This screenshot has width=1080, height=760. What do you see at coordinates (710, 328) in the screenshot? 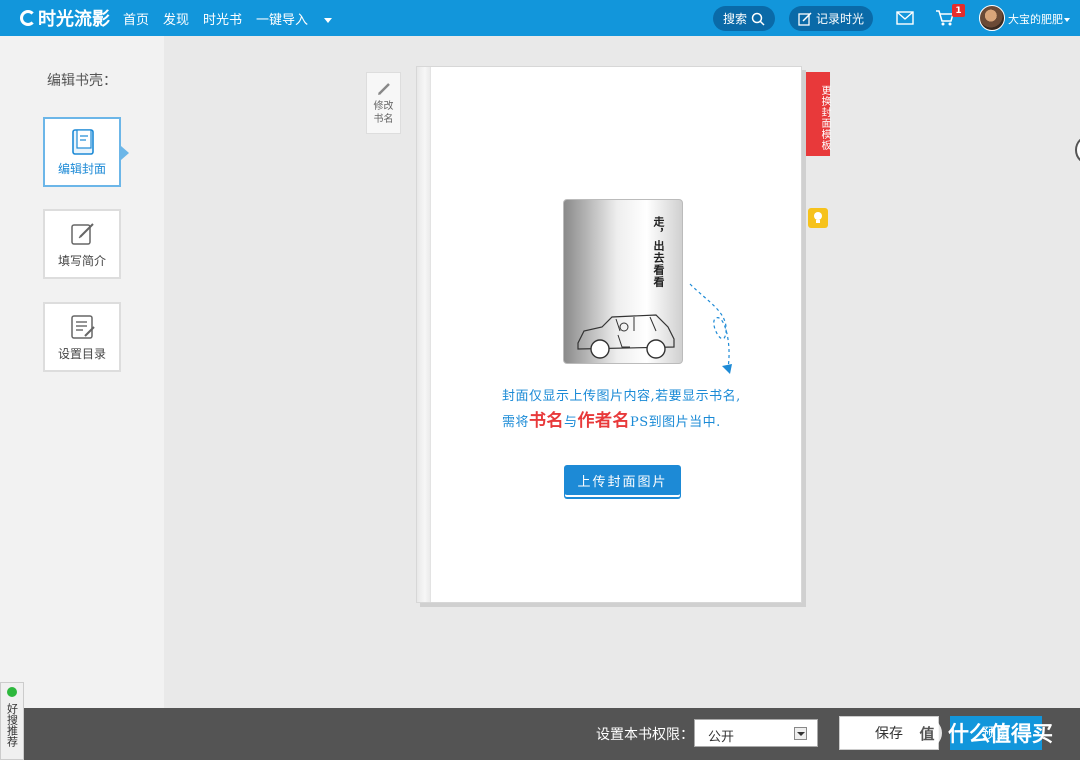
I see `dashed-arrow-decoration` at bounding box center [710, 328].